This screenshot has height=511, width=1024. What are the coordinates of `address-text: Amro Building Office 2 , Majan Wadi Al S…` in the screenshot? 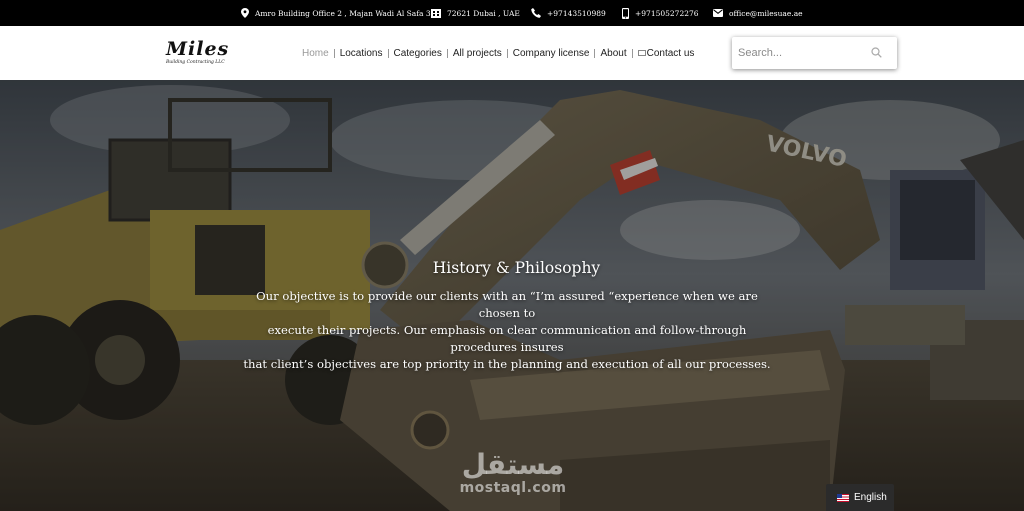 It's located at (343, 13).